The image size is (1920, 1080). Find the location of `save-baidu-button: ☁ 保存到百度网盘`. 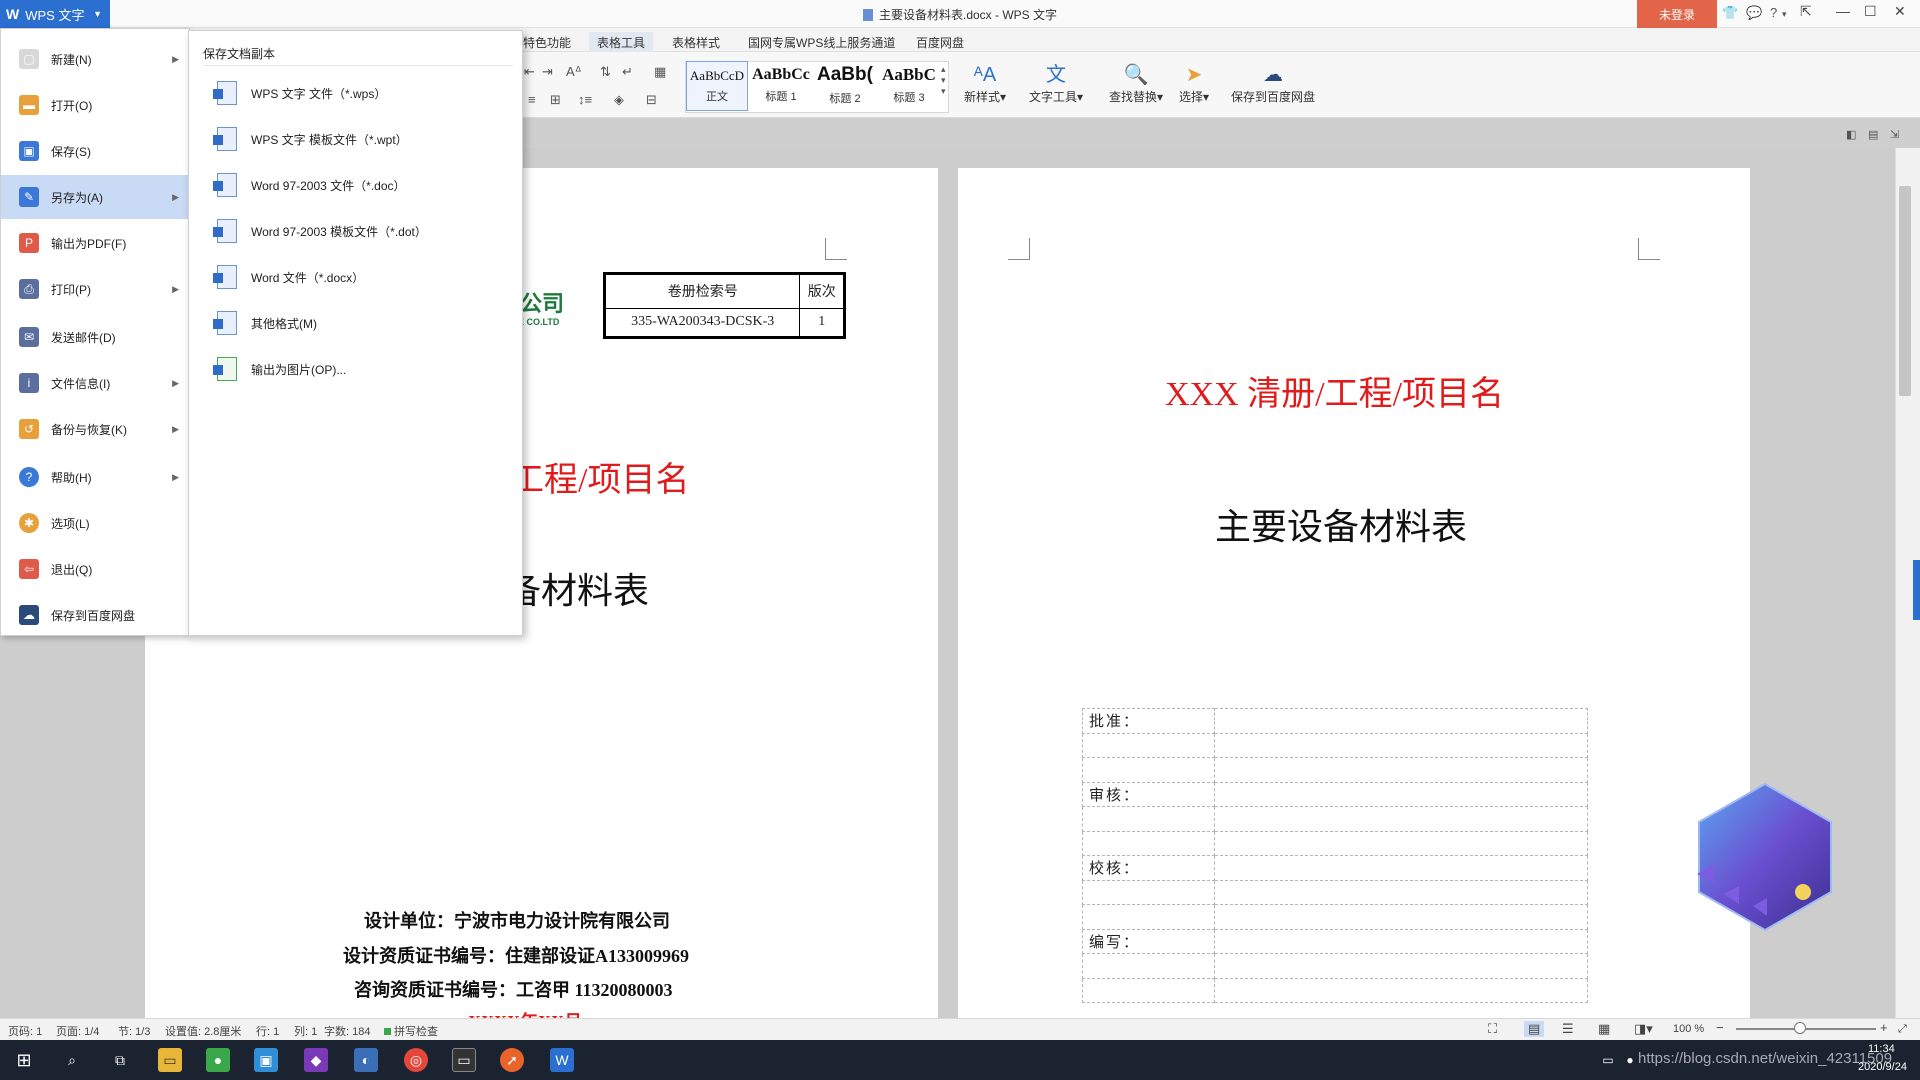

save-baidu-button: ☁ 保存到百度网盘 is located at coordinates (1273, 83).